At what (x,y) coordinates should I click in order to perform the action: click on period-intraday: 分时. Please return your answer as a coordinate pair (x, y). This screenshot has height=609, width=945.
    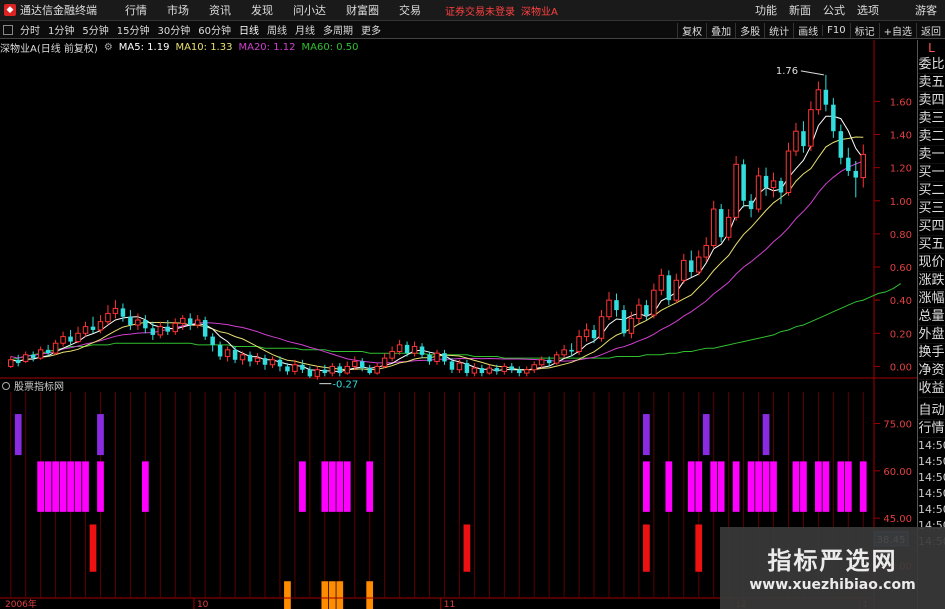
    Looking at the image, I should click on (30, 29).